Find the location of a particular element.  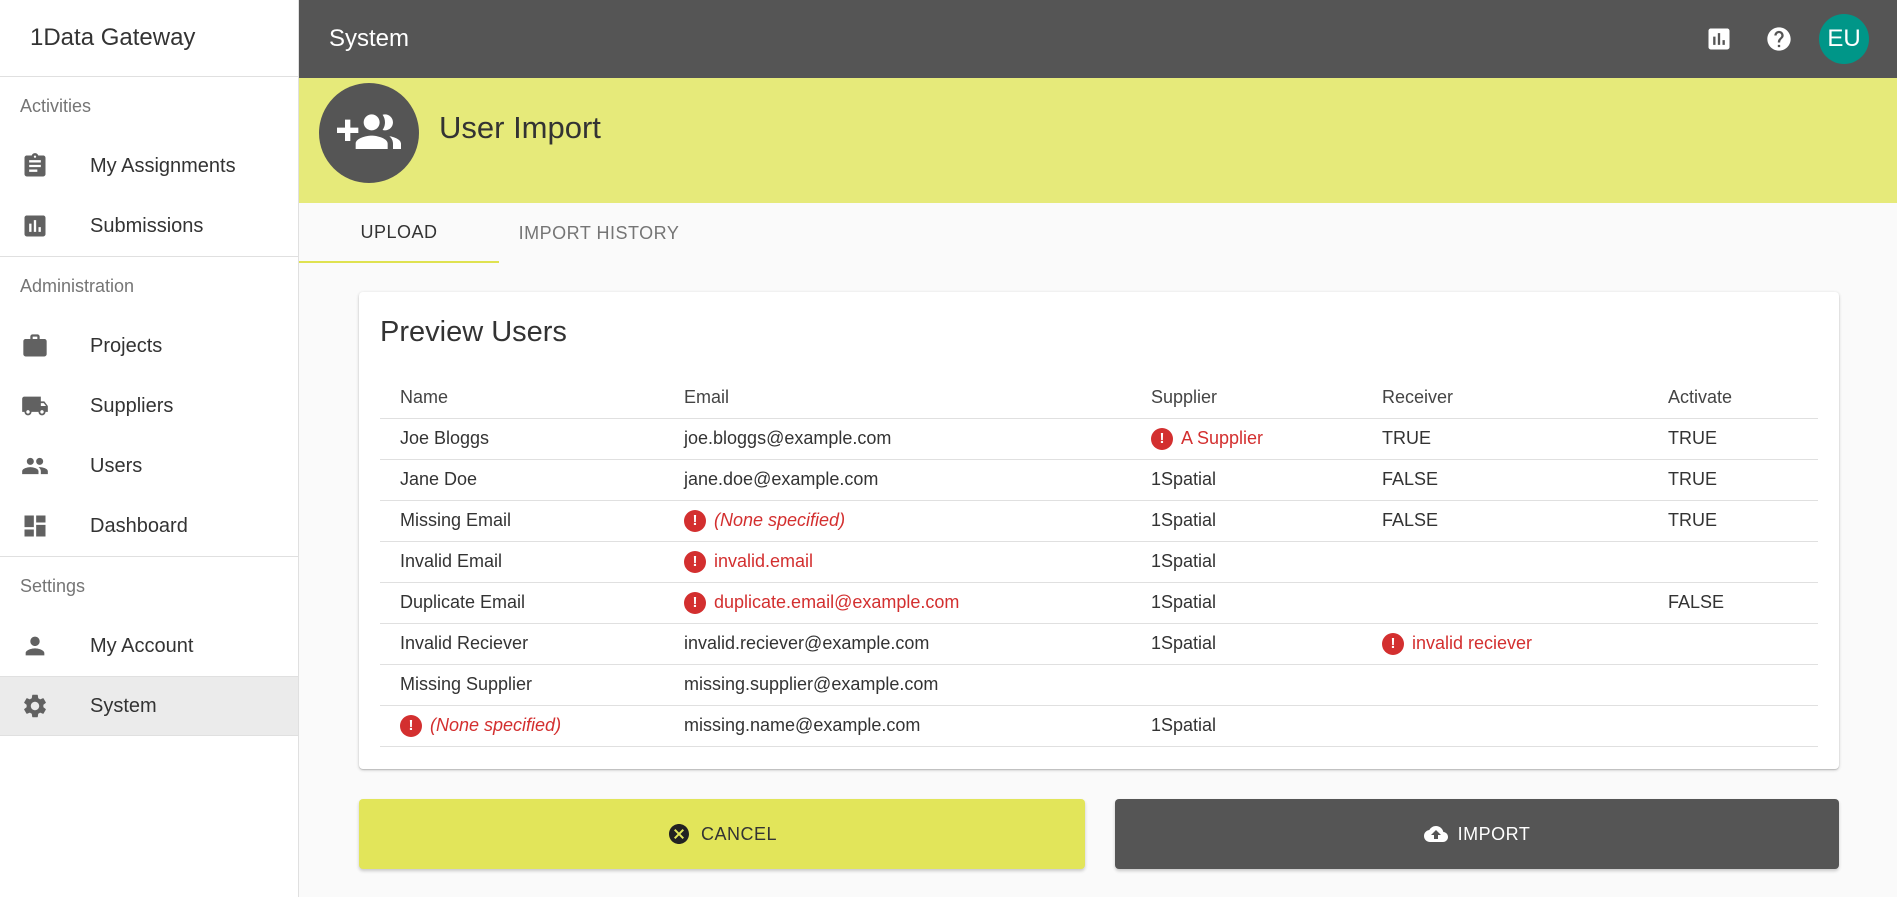

gear-icon is located at coordinates (35, 706).